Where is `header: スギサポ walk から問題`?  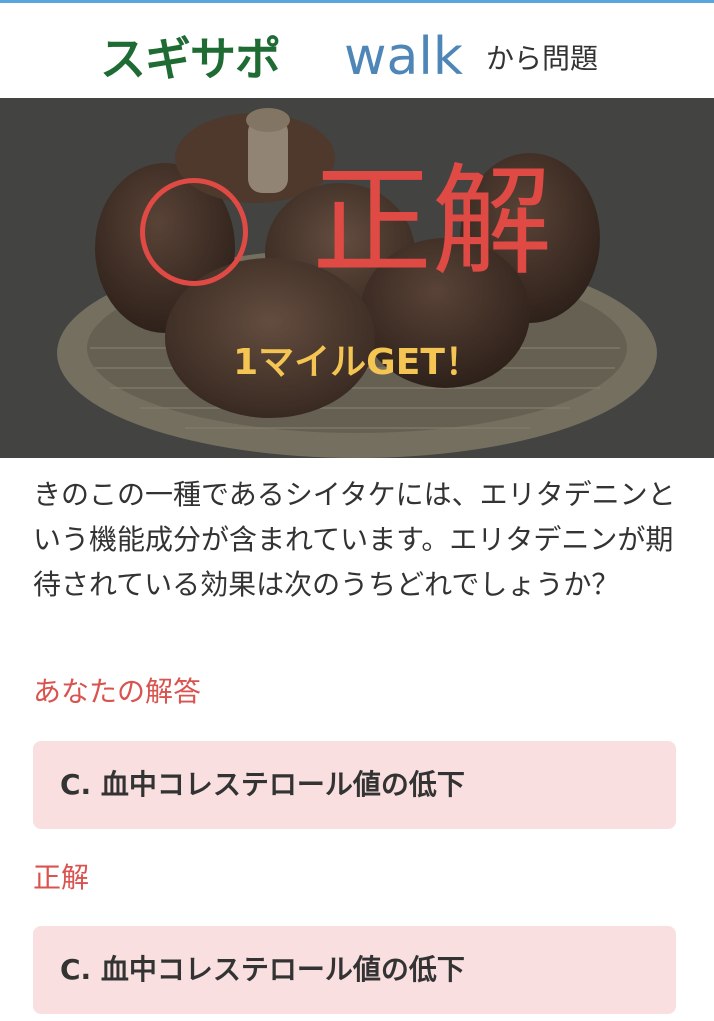
header: スギサポ walk から問題 is located at coordinates (357, 50).